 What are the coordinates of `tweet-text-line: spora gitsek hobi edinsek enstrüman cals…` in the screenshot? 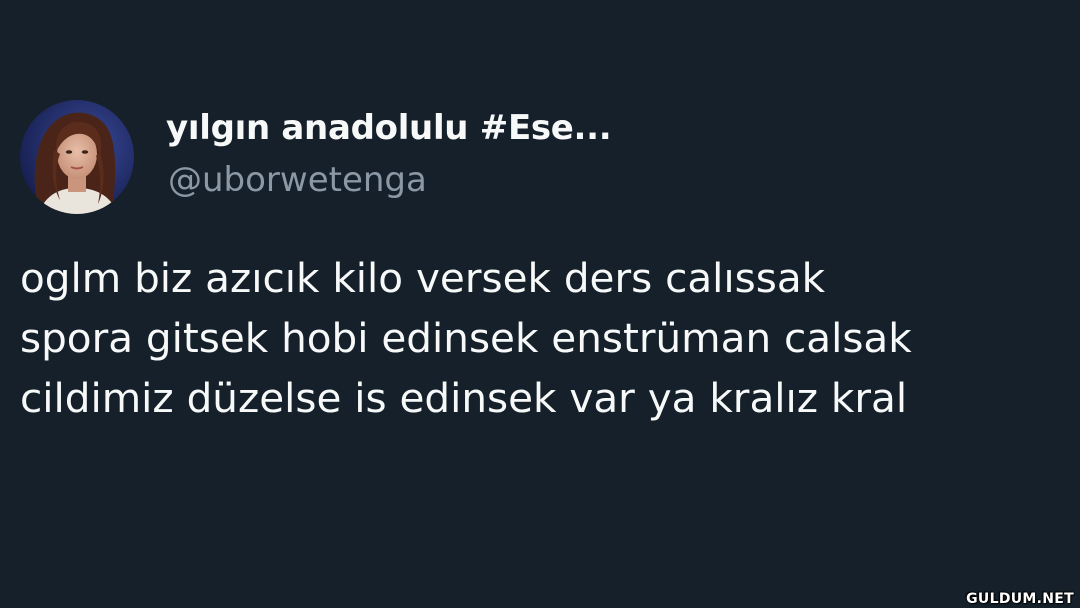 It's located at (466, 338).